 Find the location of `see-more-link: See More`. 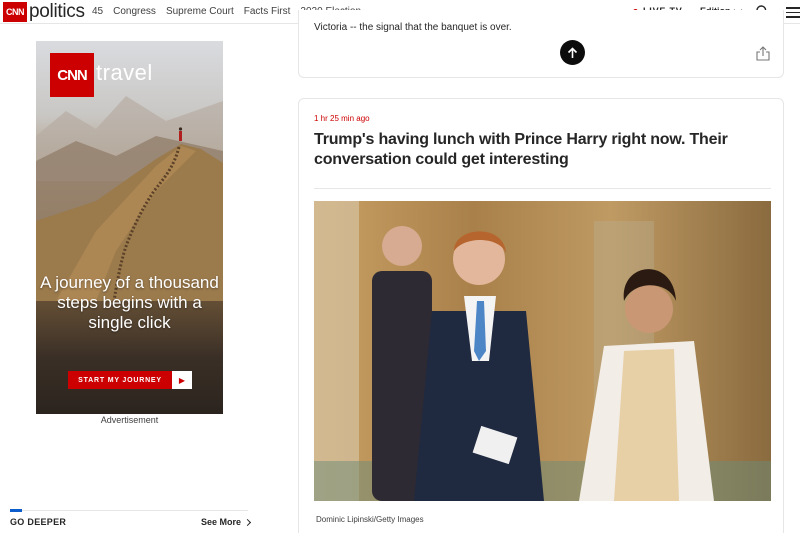

see-more-link: See More is located at coordinates (226, 522).